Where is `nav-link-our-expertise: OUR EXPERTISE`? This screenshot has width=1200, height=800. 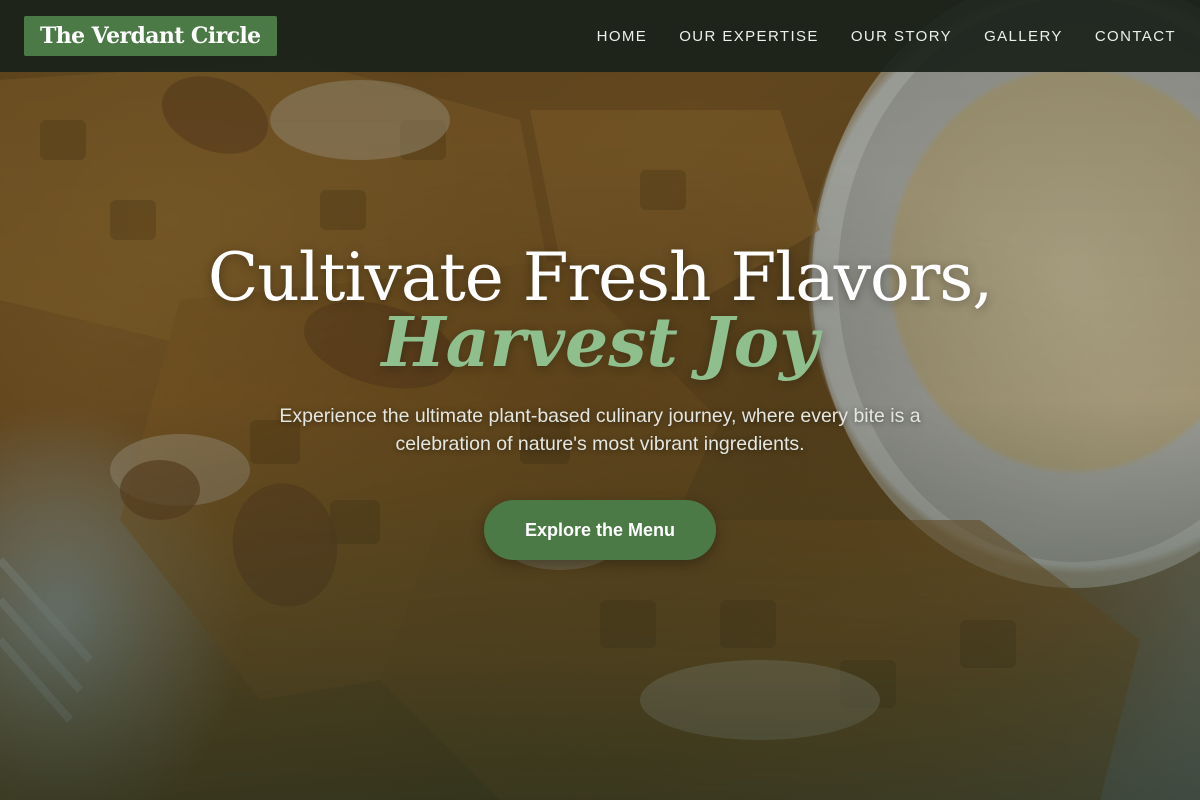
nav-link-our-expertise: OUR EXPERTISE is located at coordinates (749, 36).